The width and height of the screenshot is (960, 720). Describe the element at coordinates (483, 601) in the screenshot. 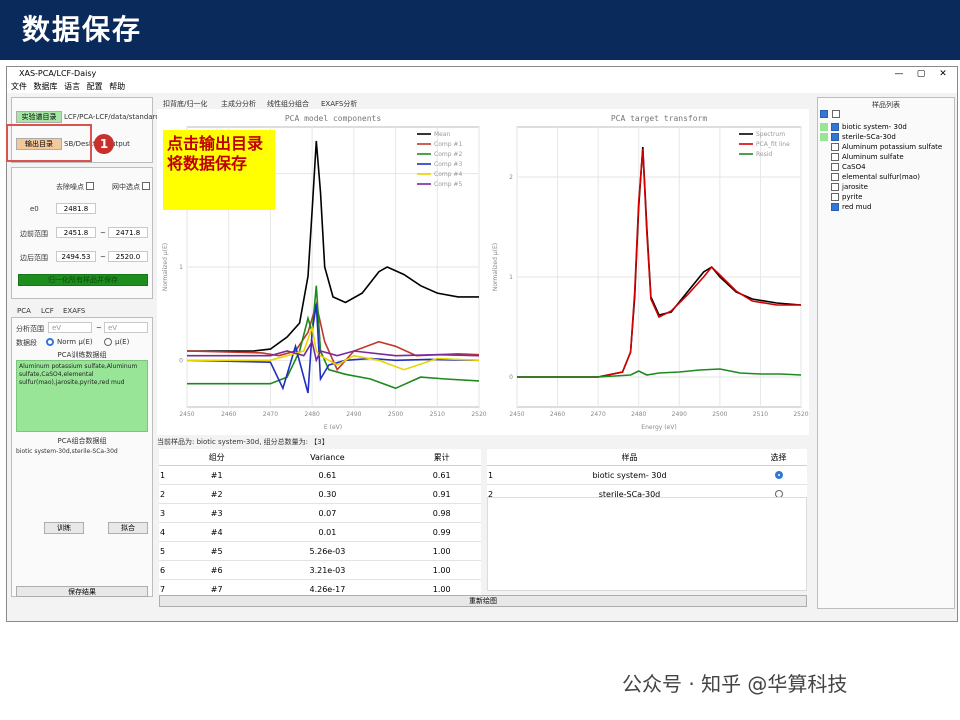

I see `redraw-button: 重新绘图` at that location.